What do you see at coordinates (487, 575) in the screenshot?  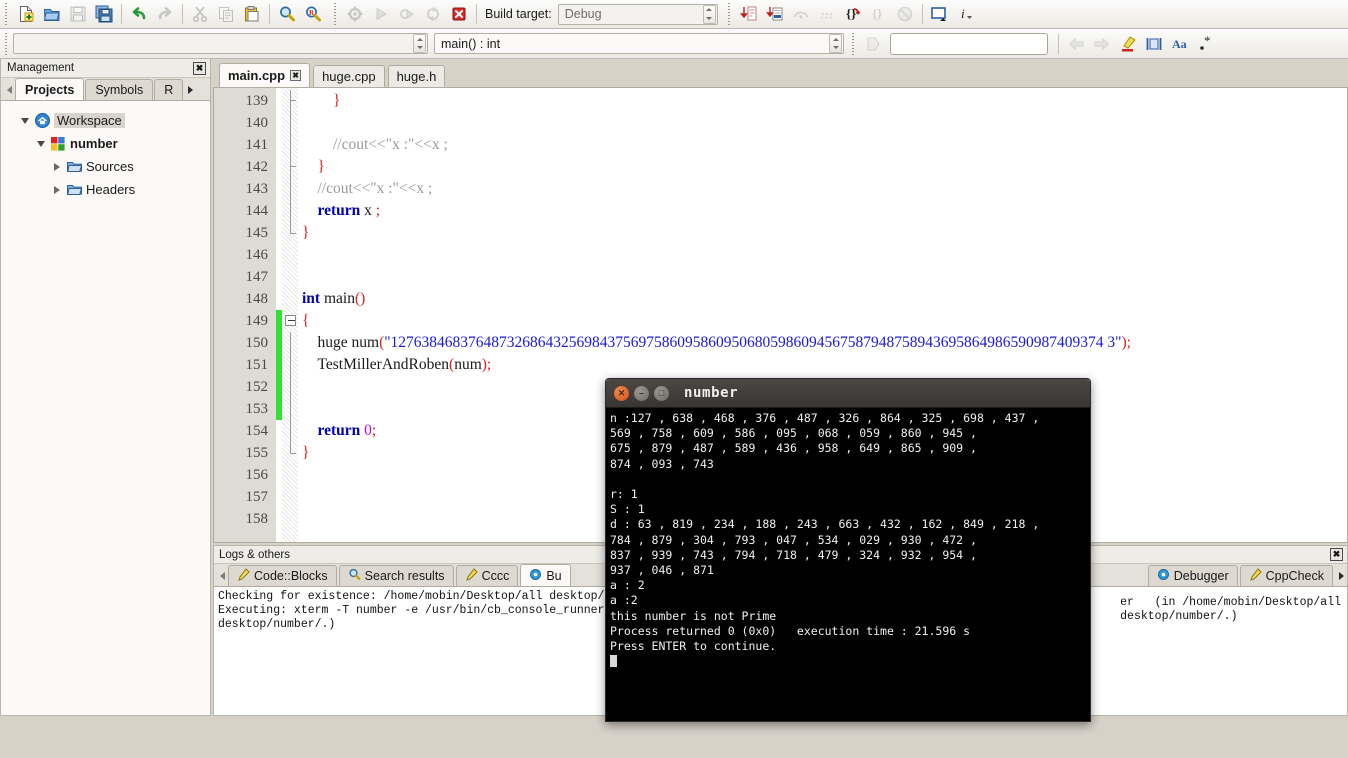 I see `log-tab-cccc: Cccc` at bounding box center [487, 575].